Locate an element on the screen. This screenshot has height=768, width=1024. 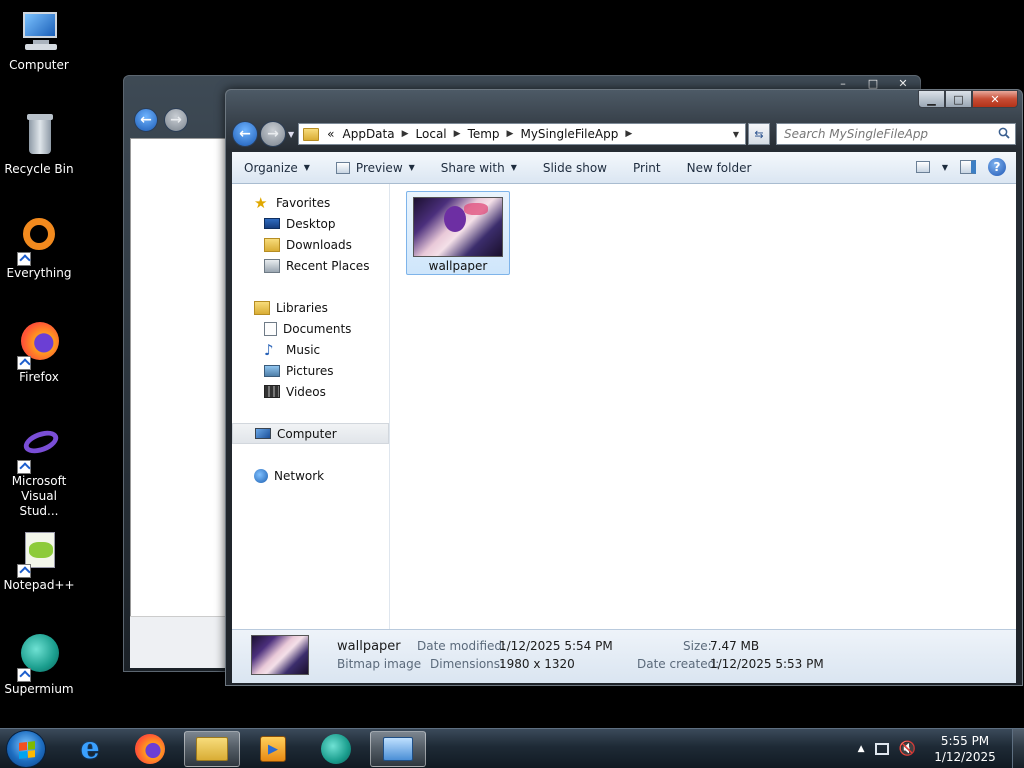
slide-show-button: Slide show is located at coordinates (575, 168).